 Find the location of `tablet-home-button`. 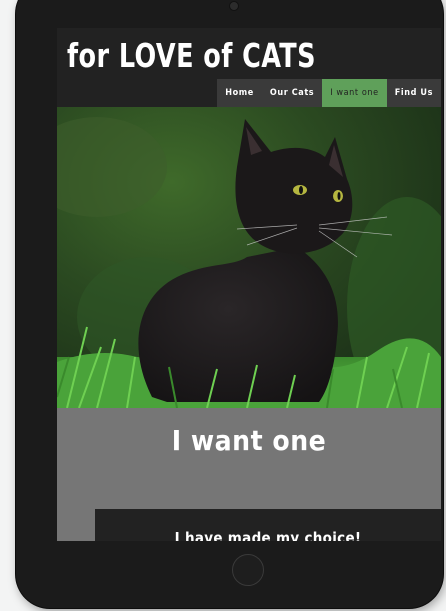

tablet-home-button is located at coordinates (248, 570).